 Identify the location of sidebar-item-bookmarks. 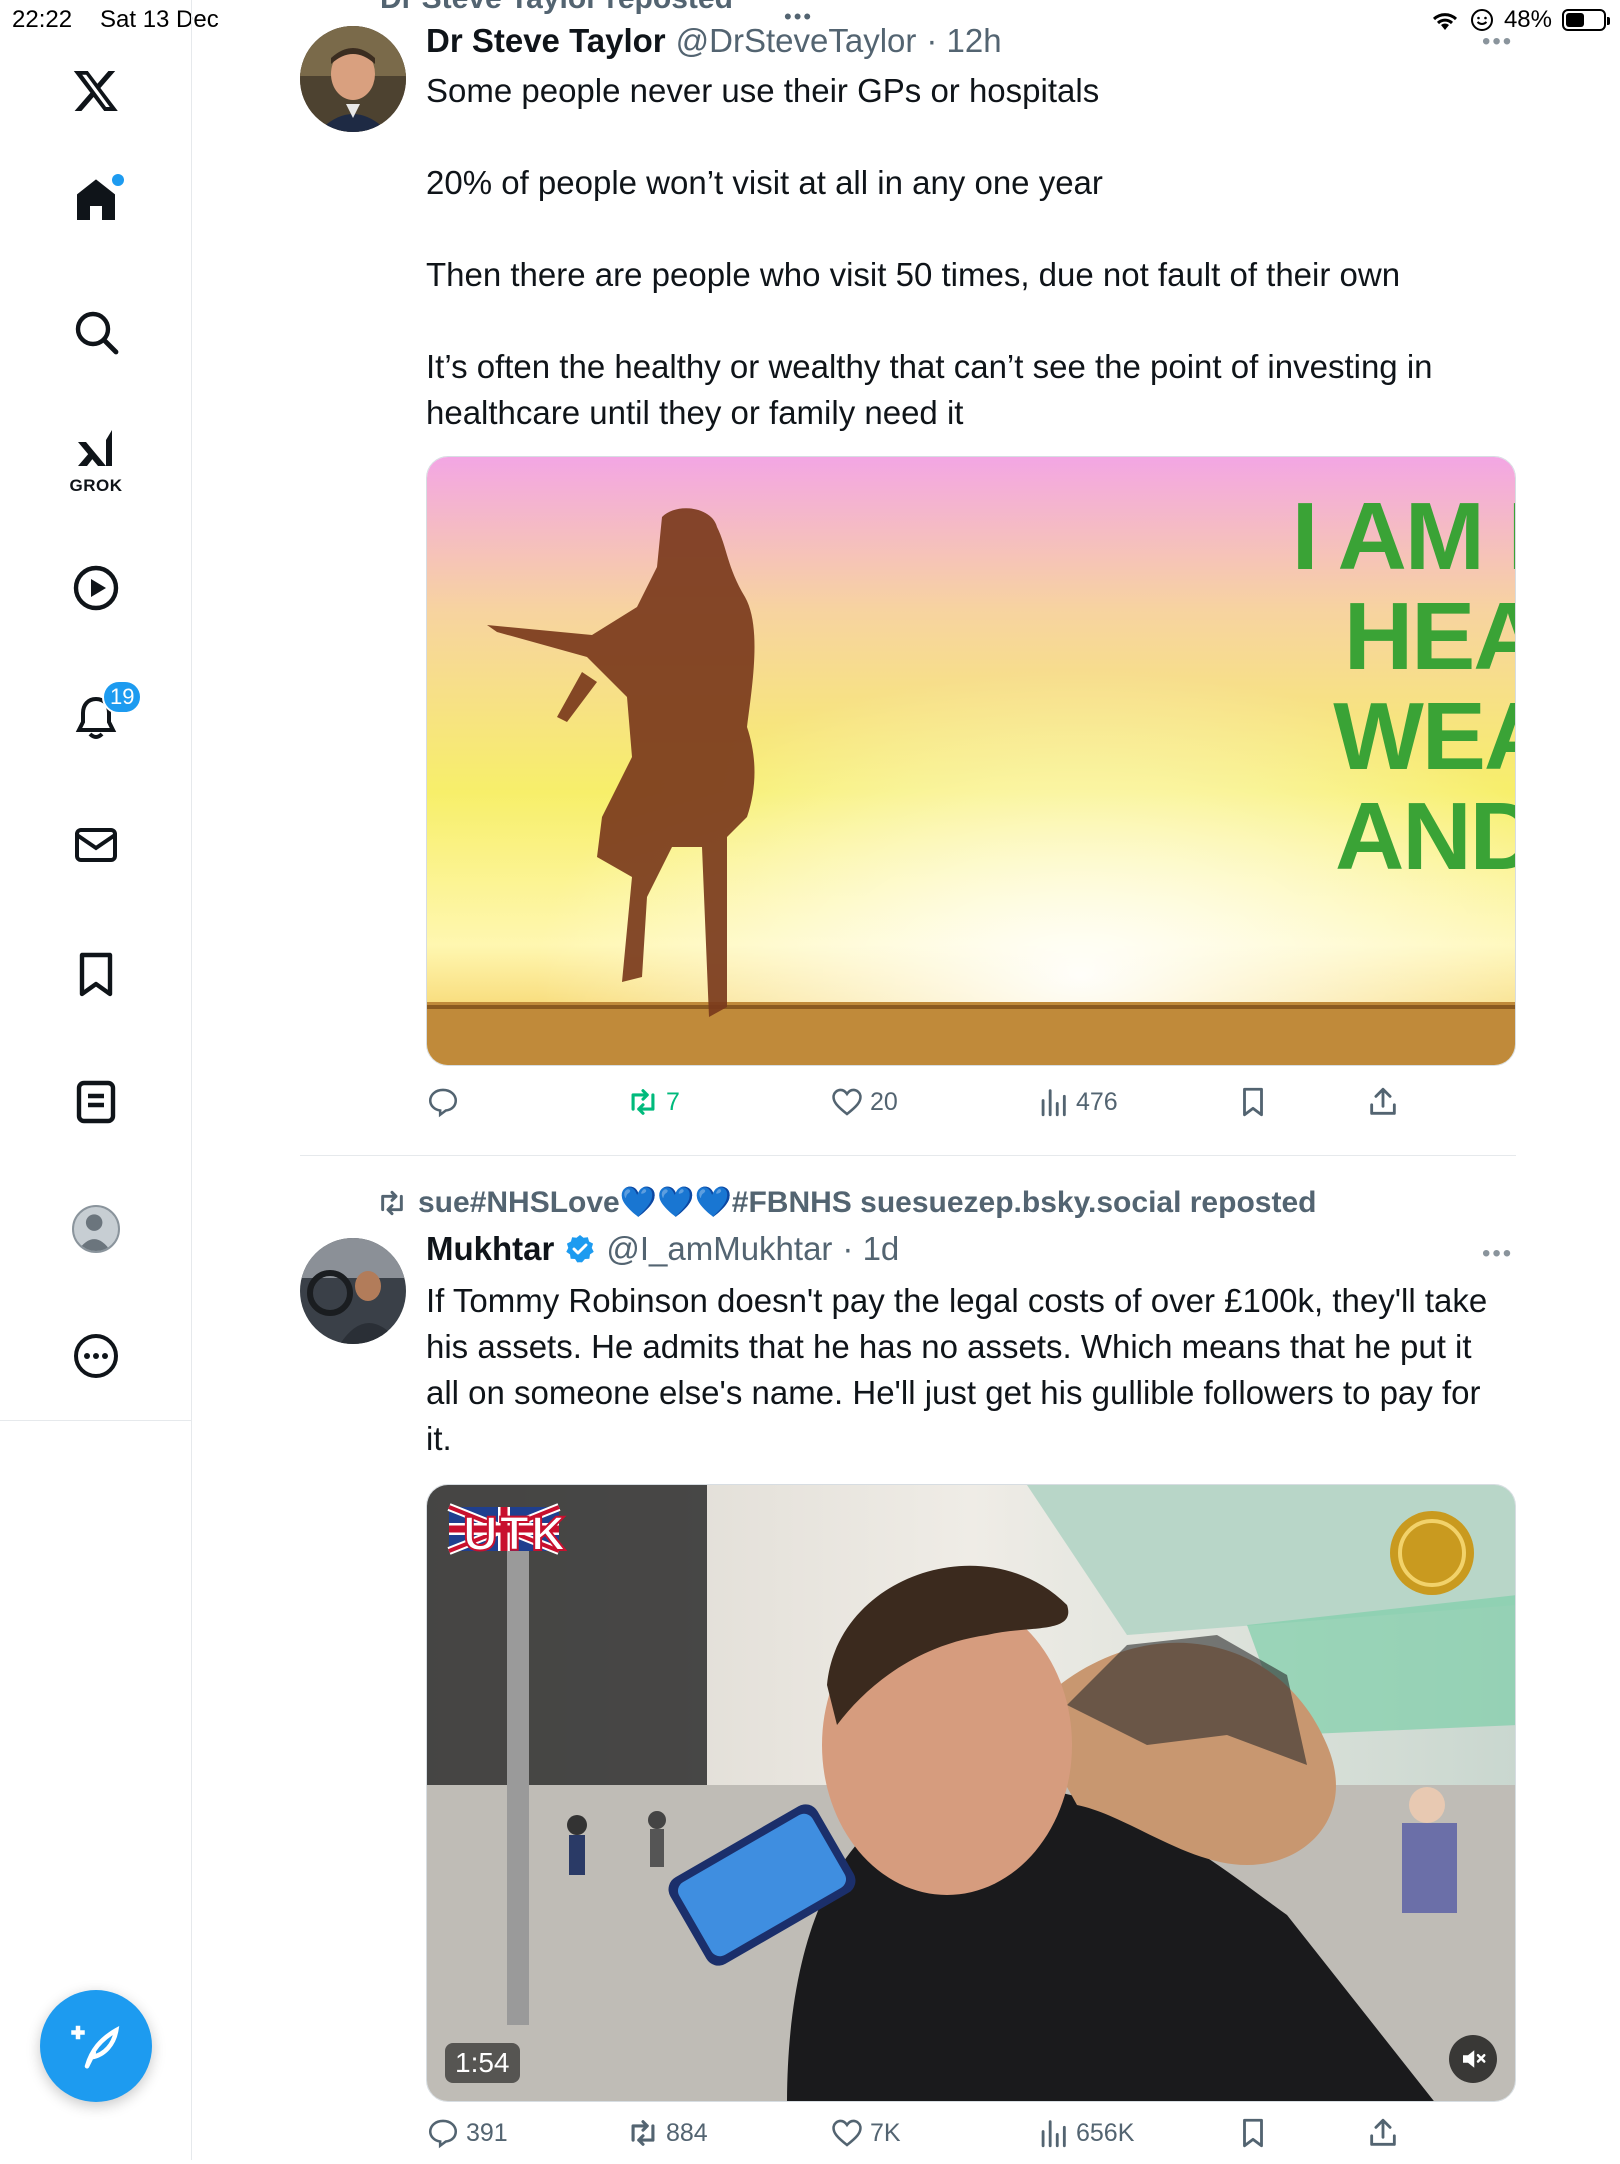
(96, 974).